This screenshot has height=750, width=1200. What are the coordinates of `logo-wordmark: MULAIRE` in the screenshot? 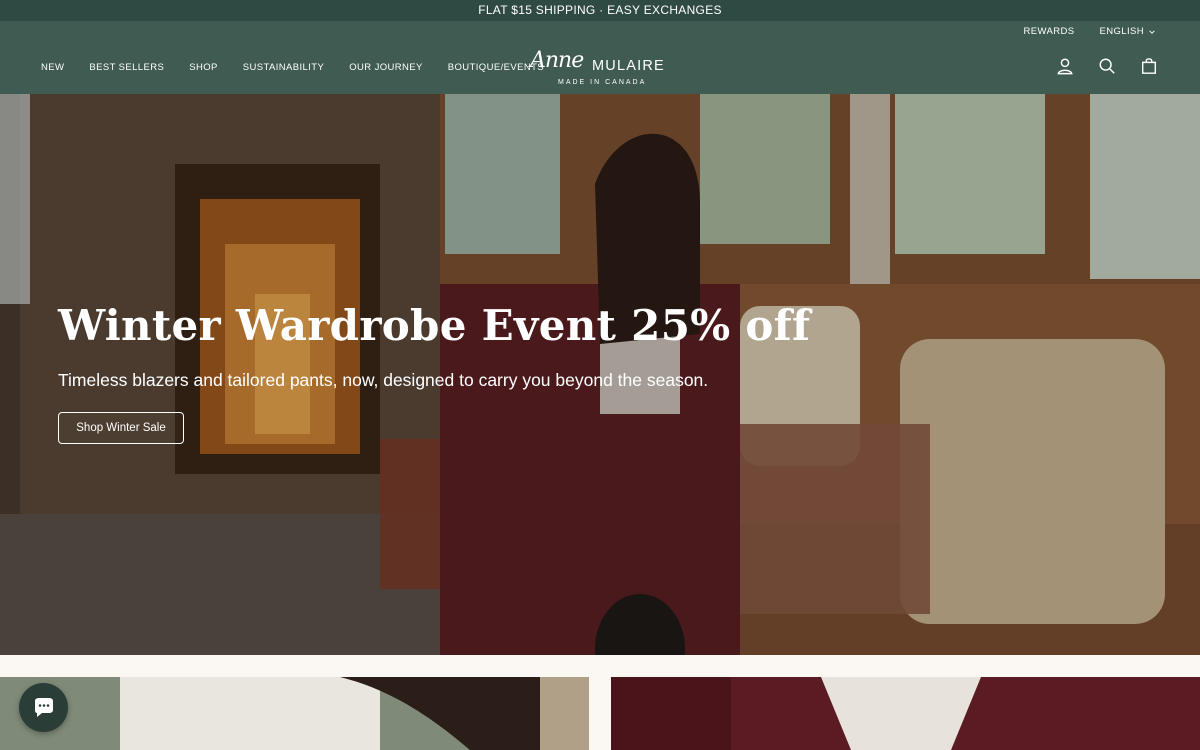 It's located at (628, 66).